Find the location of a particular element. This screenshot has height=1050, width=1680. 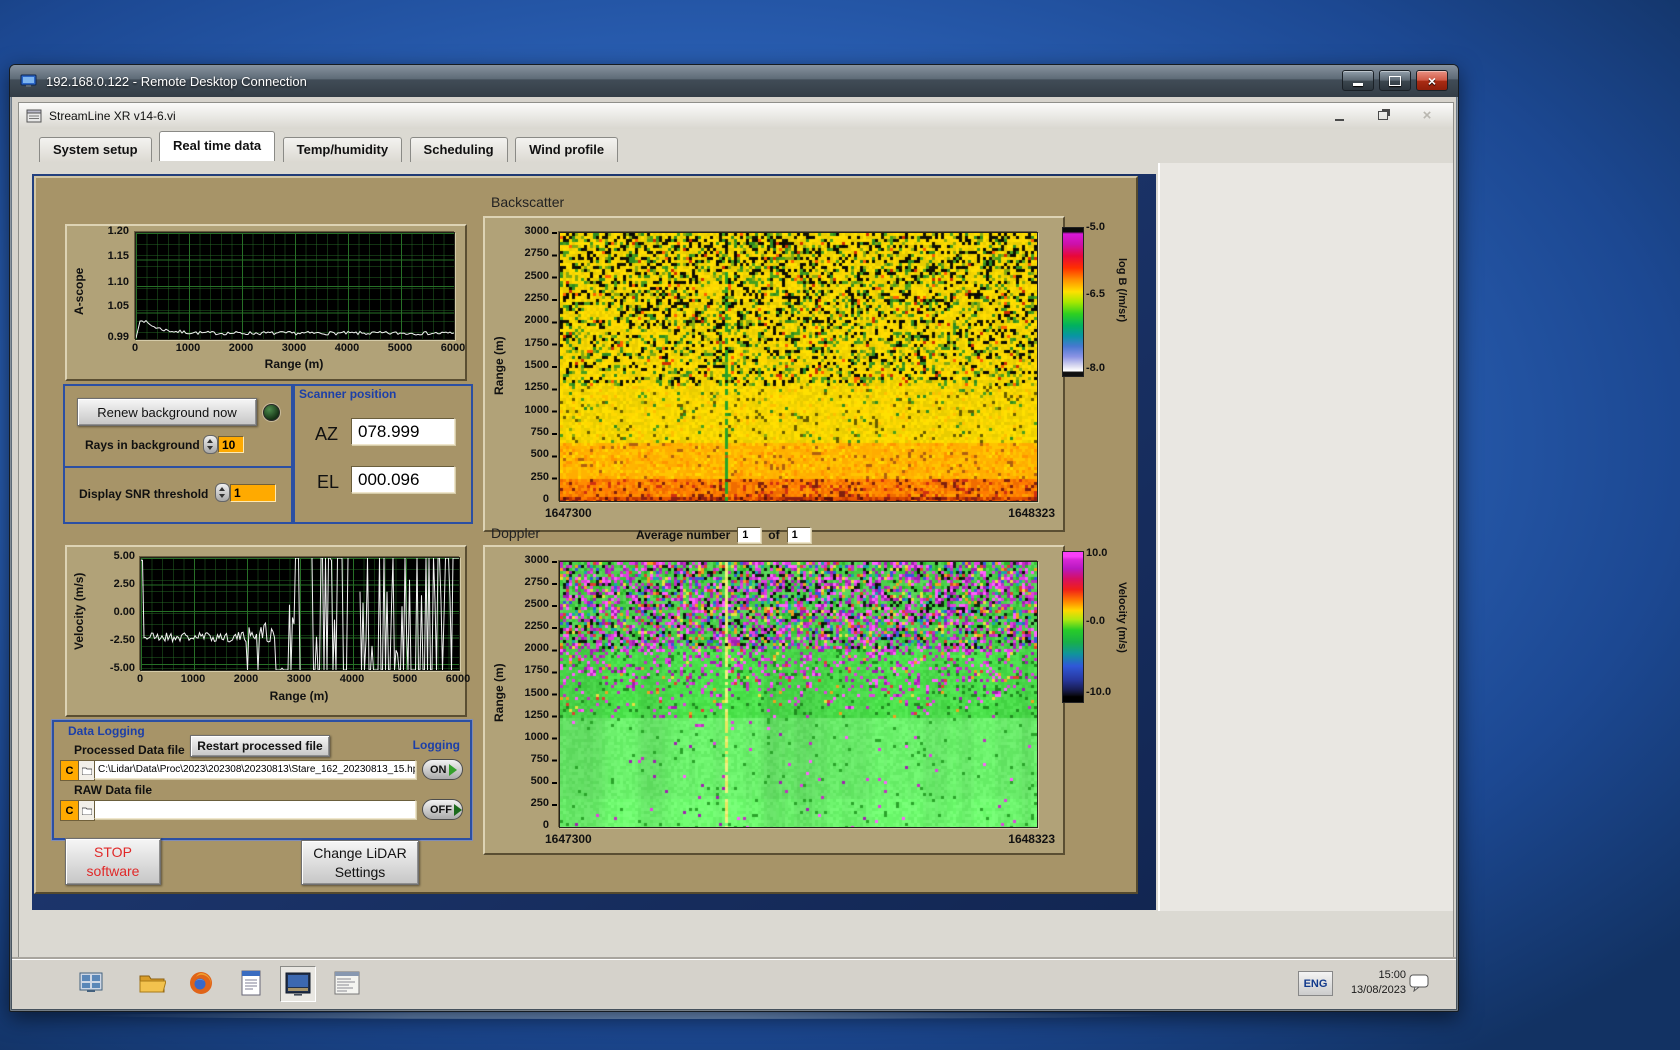

rays-spinner is located at coordinates (210, 444).